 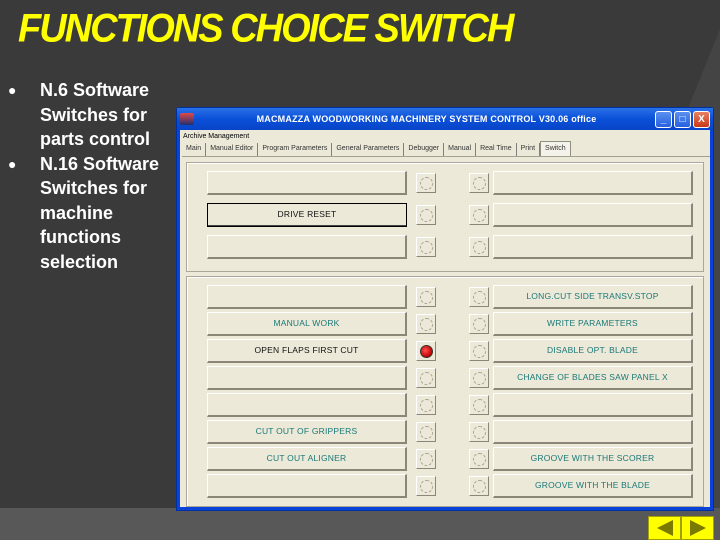 What do you see at coordinates (445, 486) in the screenshot?
I see `switch-row: GROOVE WITH THE BLADE` at bounding box center [445, 486].